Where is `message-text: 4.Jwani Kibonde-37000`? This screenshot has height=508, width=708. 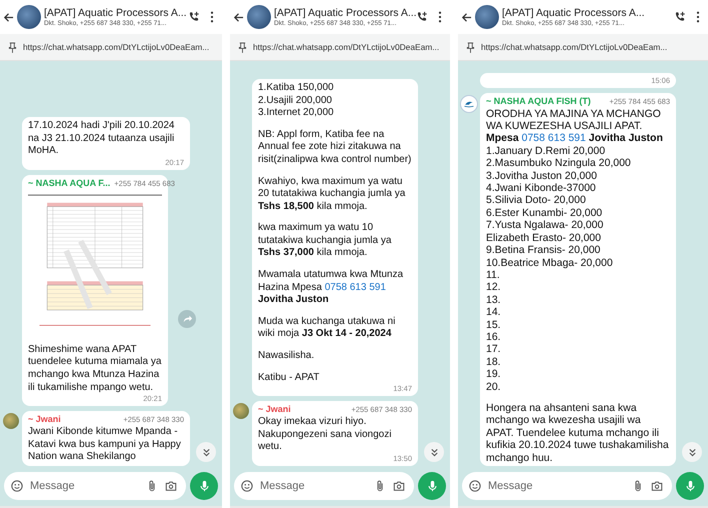 message-text: 4.Jwani Kibonde-37000 is located at coordinates (541, 188).